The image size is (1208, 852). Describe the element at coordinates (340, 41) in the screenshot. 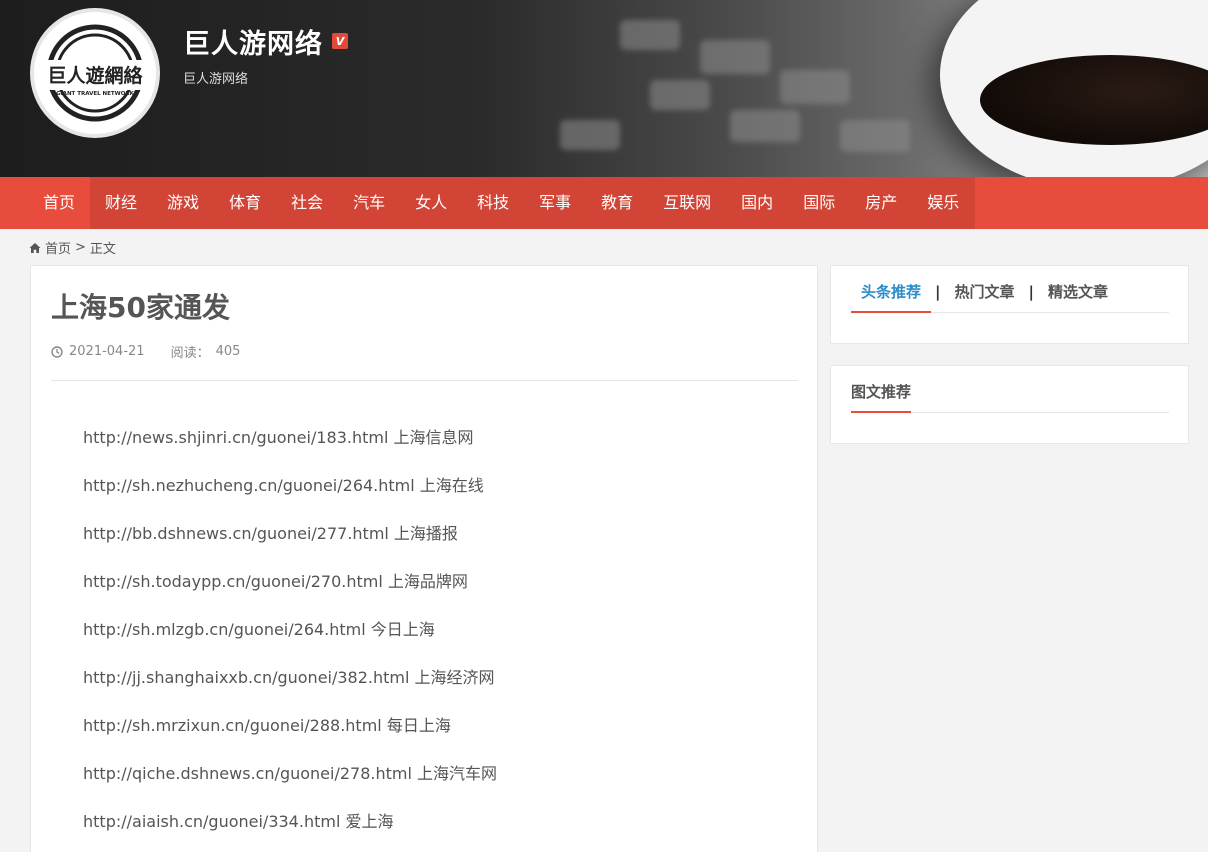

I see `verified-badge: V` at that location.